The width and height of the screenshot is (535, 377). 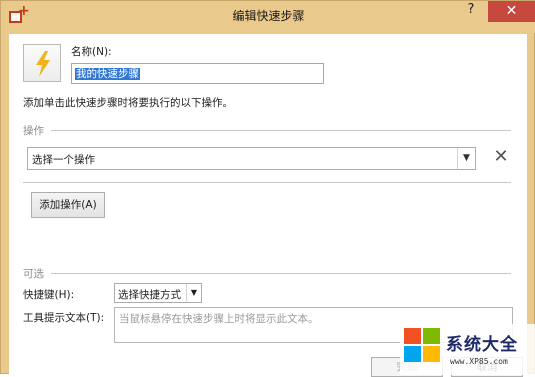 I want to click on actions-divider, so click(x=281, y=130).